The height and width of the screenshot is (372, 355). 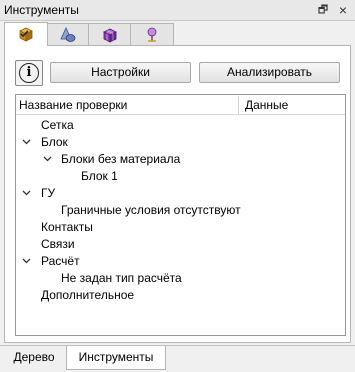 I want to click on tree-item-blocks-without-material: Блоки без материала, so click(x=120, y=159).